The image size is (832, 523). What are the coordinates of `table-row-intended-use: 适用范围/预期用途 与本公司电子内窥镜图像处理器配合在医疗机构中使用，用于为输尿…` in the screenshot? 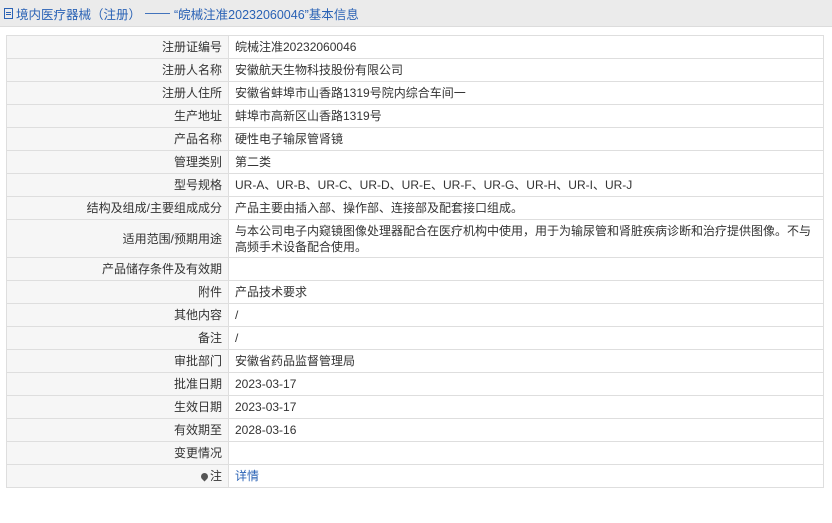 It's located at (415, 238).